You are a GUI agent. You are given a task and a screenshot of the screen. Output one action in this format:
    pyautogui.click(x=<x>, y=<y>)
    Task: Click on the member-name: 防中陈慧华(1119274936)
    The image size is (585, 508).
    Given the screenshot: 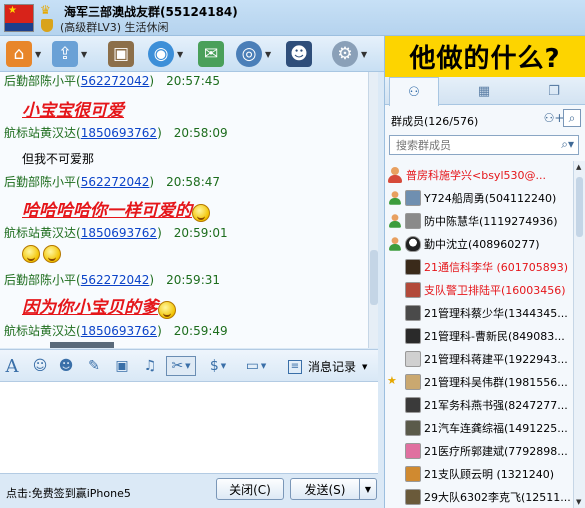 What is the action you would take?
    pyautogui.click(x=491, y=221)
    